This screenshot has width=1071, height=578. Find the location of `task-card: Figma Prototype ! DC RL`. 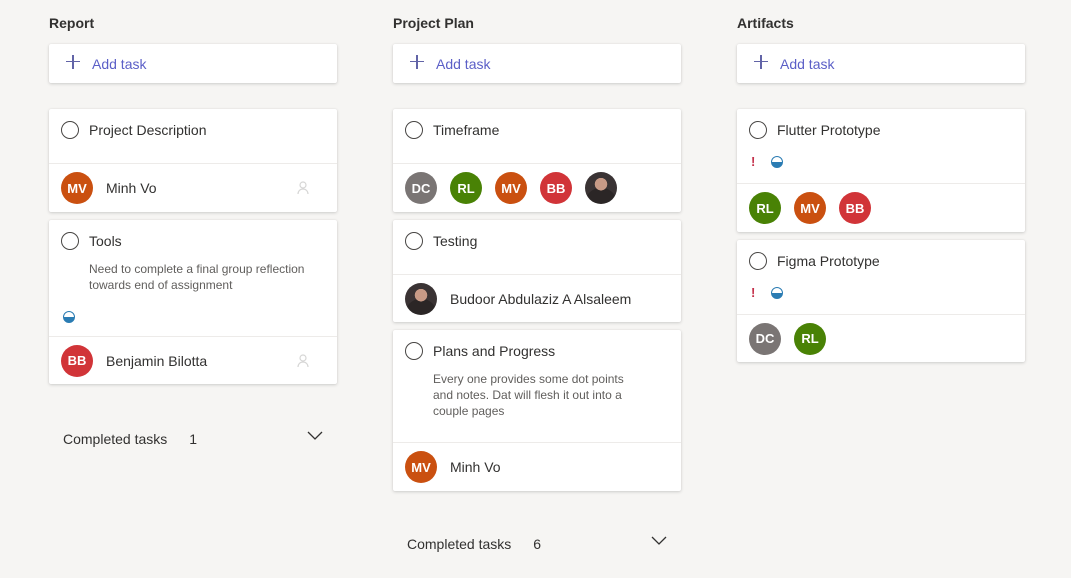

task-card: Figma Prototype ! DC RL is located at coordinates (881, 301).